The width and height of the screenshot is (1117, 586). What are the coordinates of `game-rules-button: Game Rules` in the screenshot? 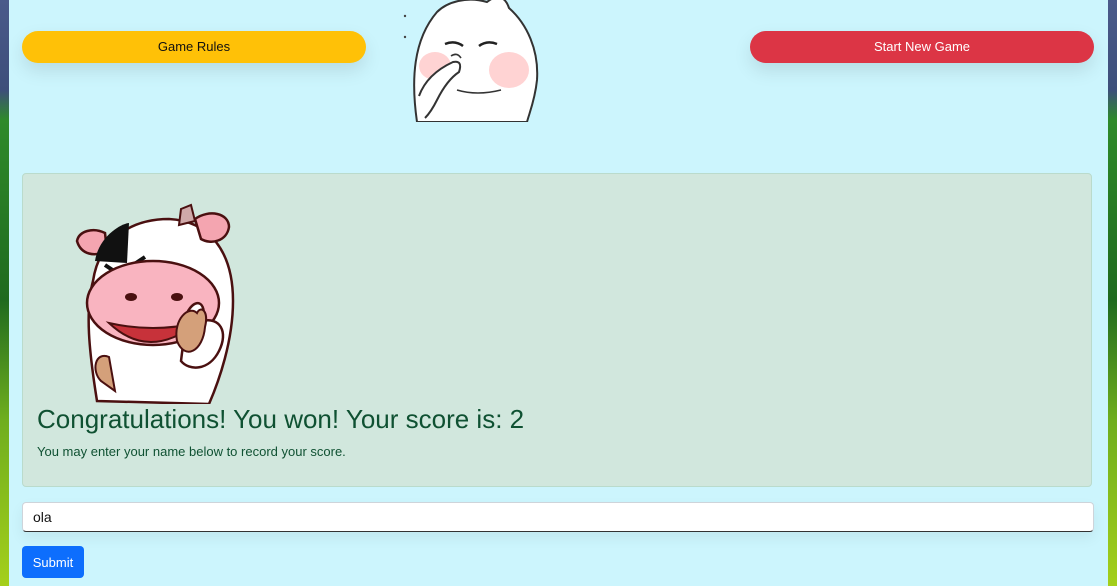 It's located at (194, 47).